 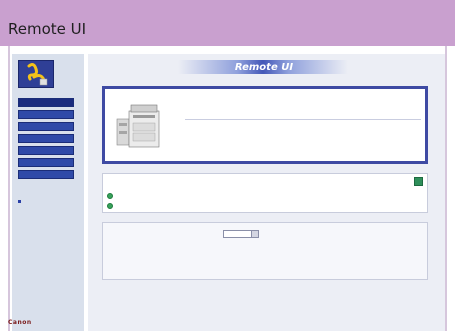 I want to click on printer-status-row, so click(x=113, y=195).